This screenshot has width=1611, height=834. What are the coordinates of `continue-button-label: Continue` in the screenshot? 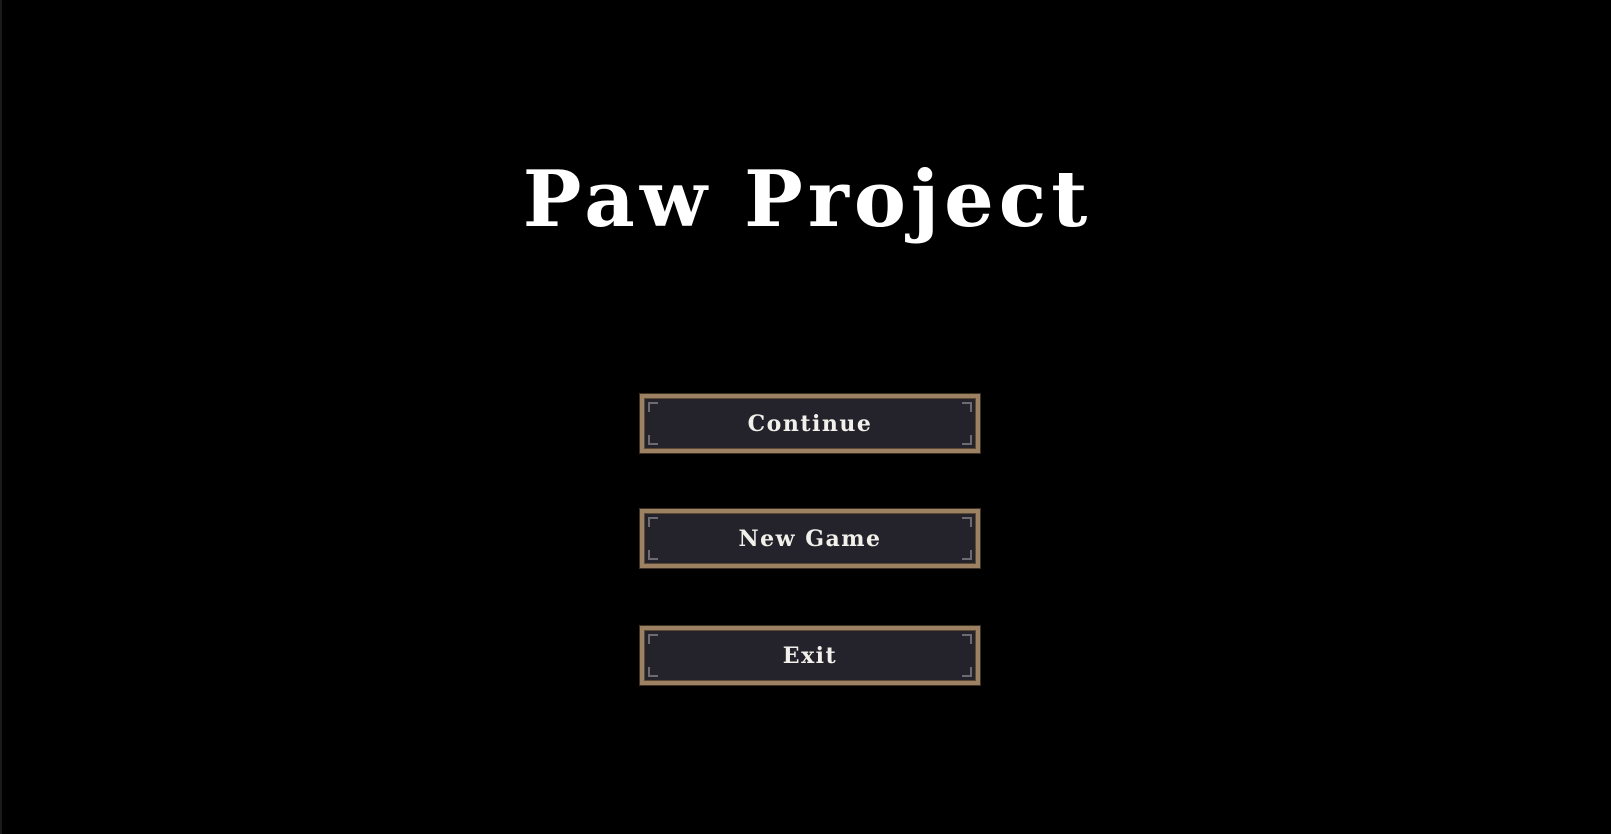 It's located at (810, 423).